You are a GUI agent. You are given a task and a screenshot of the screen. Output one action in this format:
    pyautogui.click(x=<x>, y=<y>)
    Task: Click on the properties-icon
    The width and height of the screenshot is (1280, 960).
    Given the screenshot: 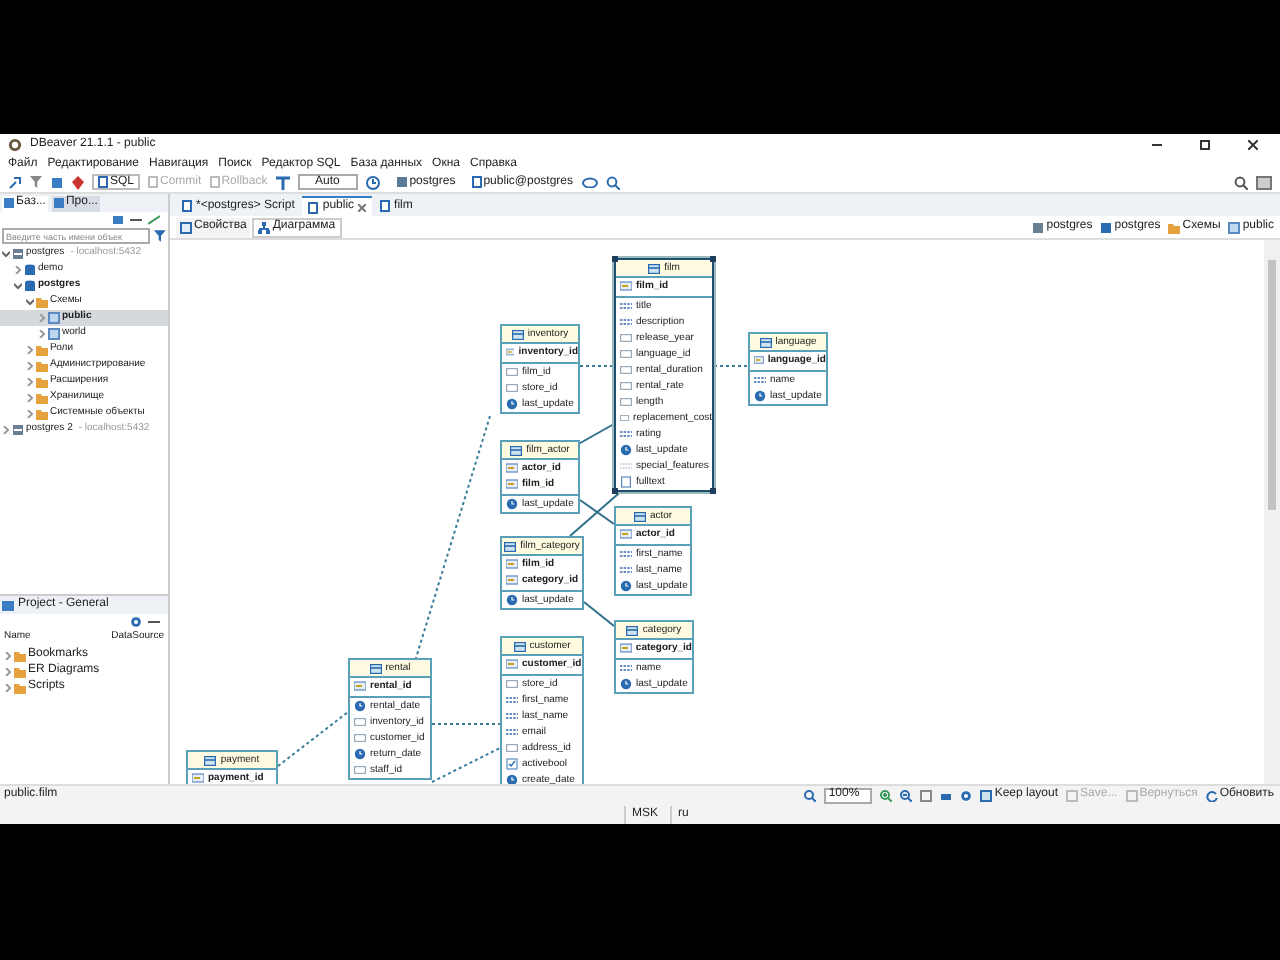 What is the action you would take?
    pyautogui.click(x=186, y=227)
    